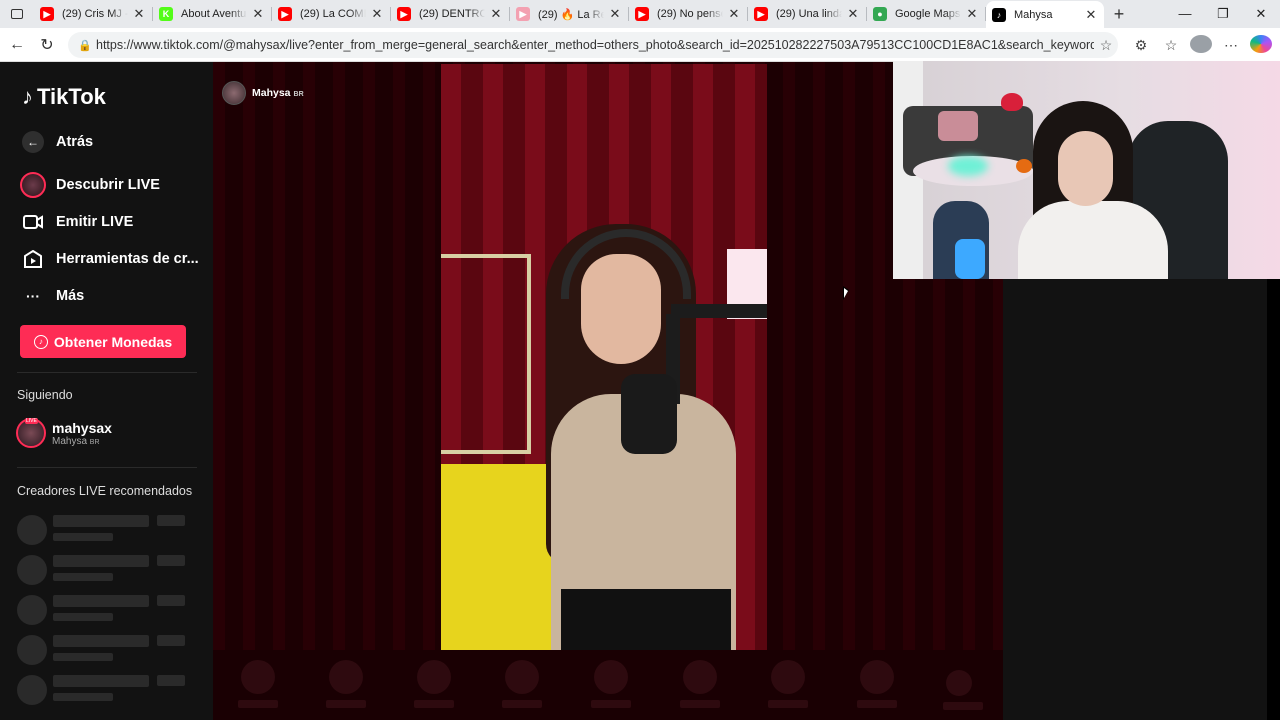 Image resolution: width=1280 pixels, height=720 pixels. I want to click on google-maps-icon: ●, so click(880, 14).